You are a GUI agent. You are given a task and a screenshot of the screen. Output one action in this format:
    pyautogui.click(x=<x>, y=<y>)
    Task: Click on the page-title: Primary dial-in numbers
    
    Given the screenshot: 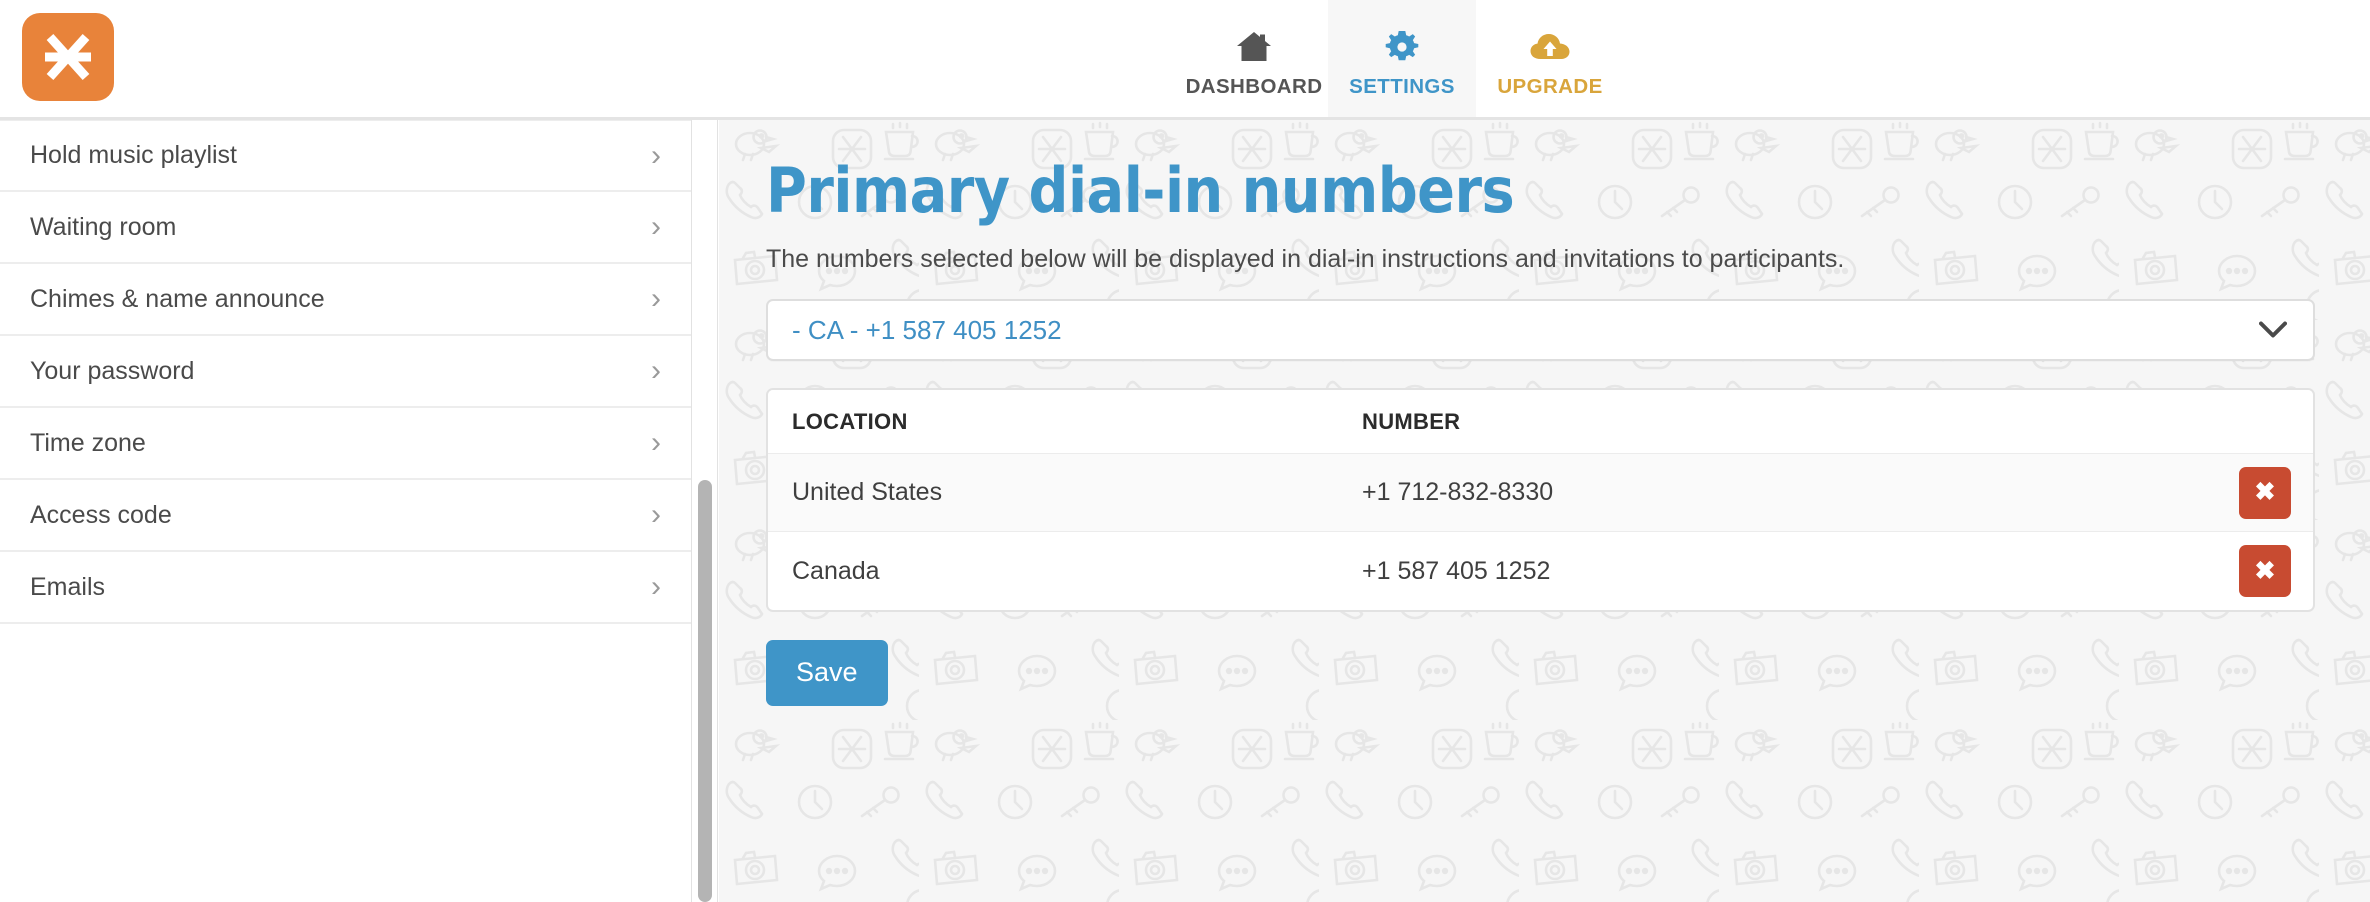 What is the action you would take?
    pyautogui.click(x=1140, y=190)
    